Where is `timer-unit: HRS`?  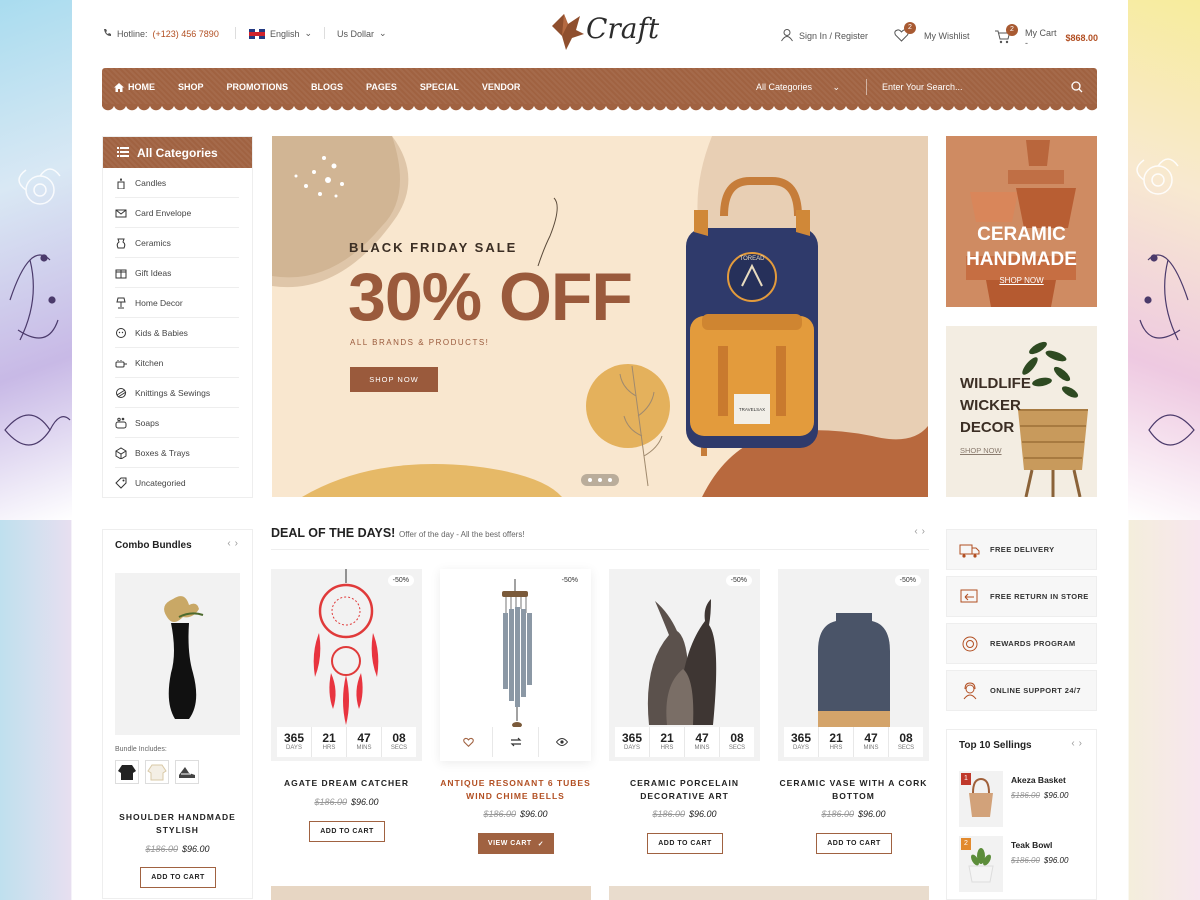 timer-unit: HRS is located at coordinates (667, 748).